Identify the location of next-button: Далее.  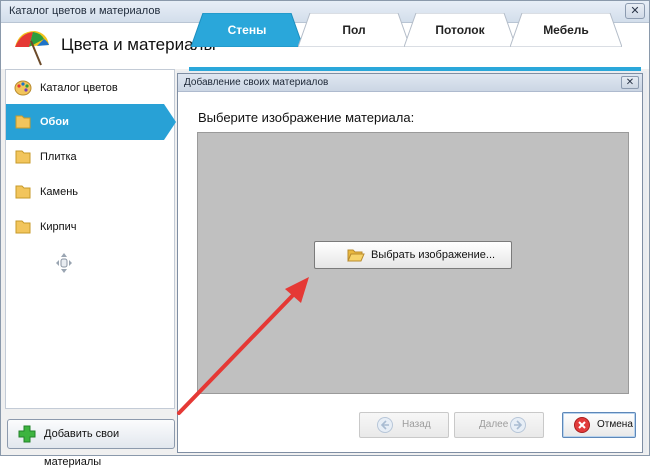
(499, 425).